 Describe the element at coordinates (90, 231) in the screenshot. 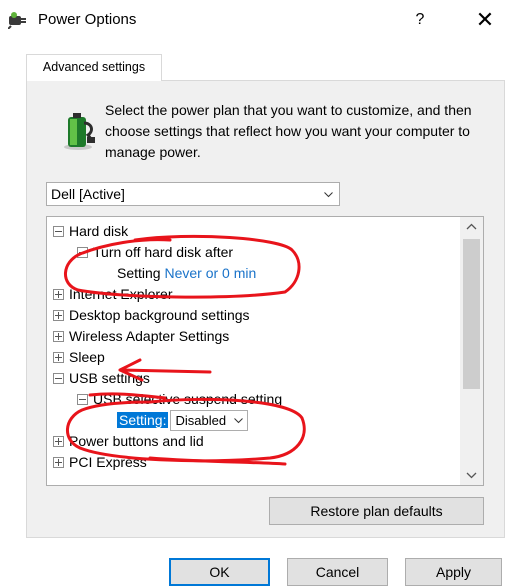

I see `tree-item-hard-disk: Hard disk` at that location.